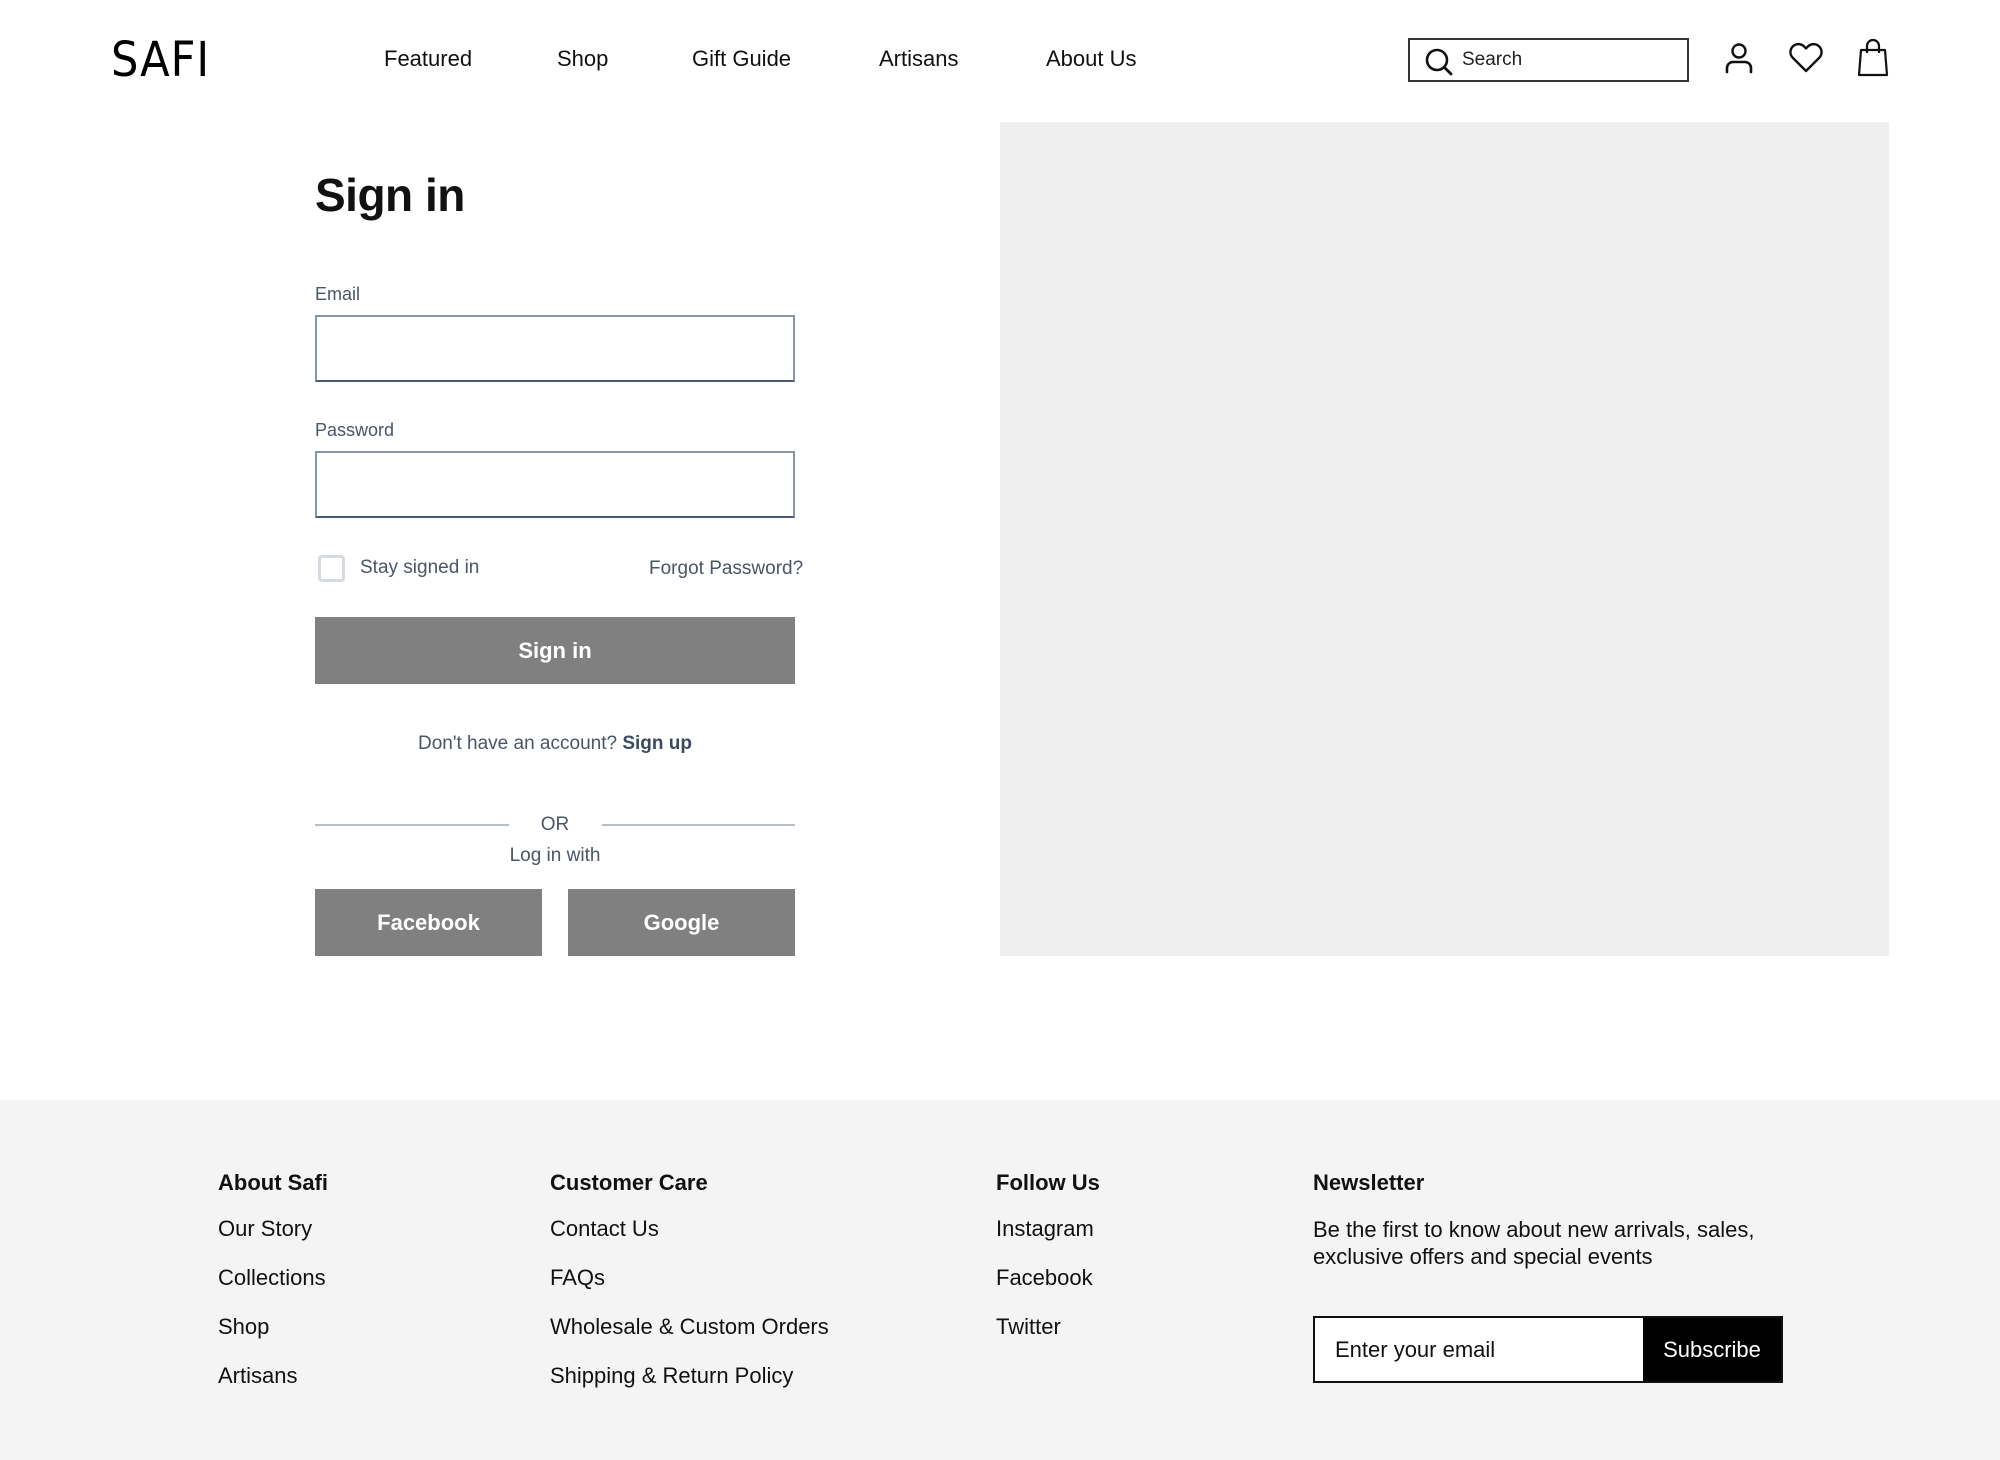 The height and width of the screenshot is (1460, 2000). I want to click on google-login-button: Google, so click(681, 922).